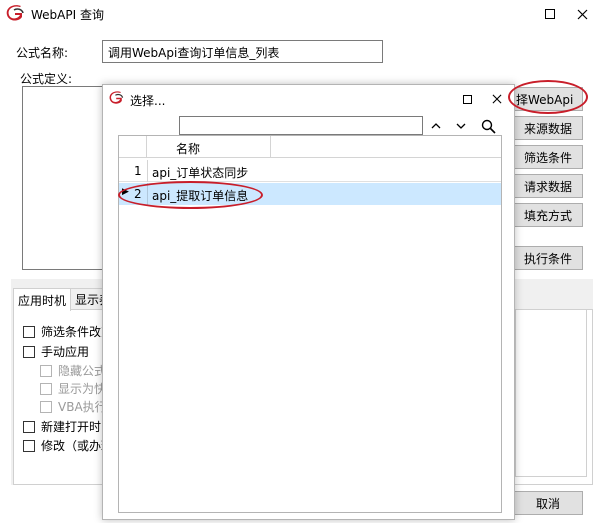 This screenshot has width=600, height=523. What do you see at coordinates (188, 149) in the screenshot?
I see `column-header-name: 名称` at bounding box center [188, 149].